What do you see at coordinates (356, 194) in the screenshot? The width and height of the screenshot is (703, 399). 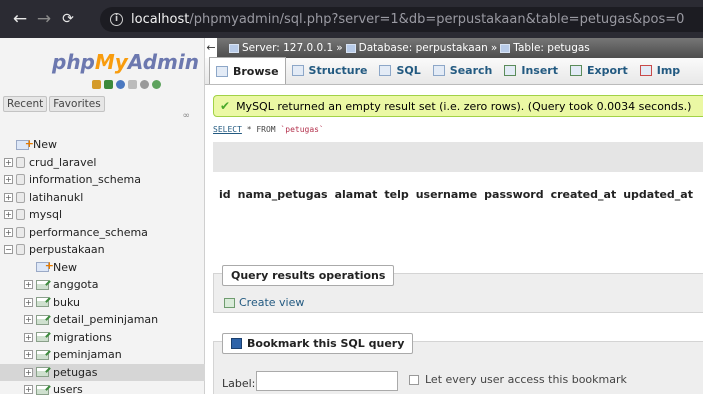 I see `column-header: alamat` at bounding box center [356, 194].